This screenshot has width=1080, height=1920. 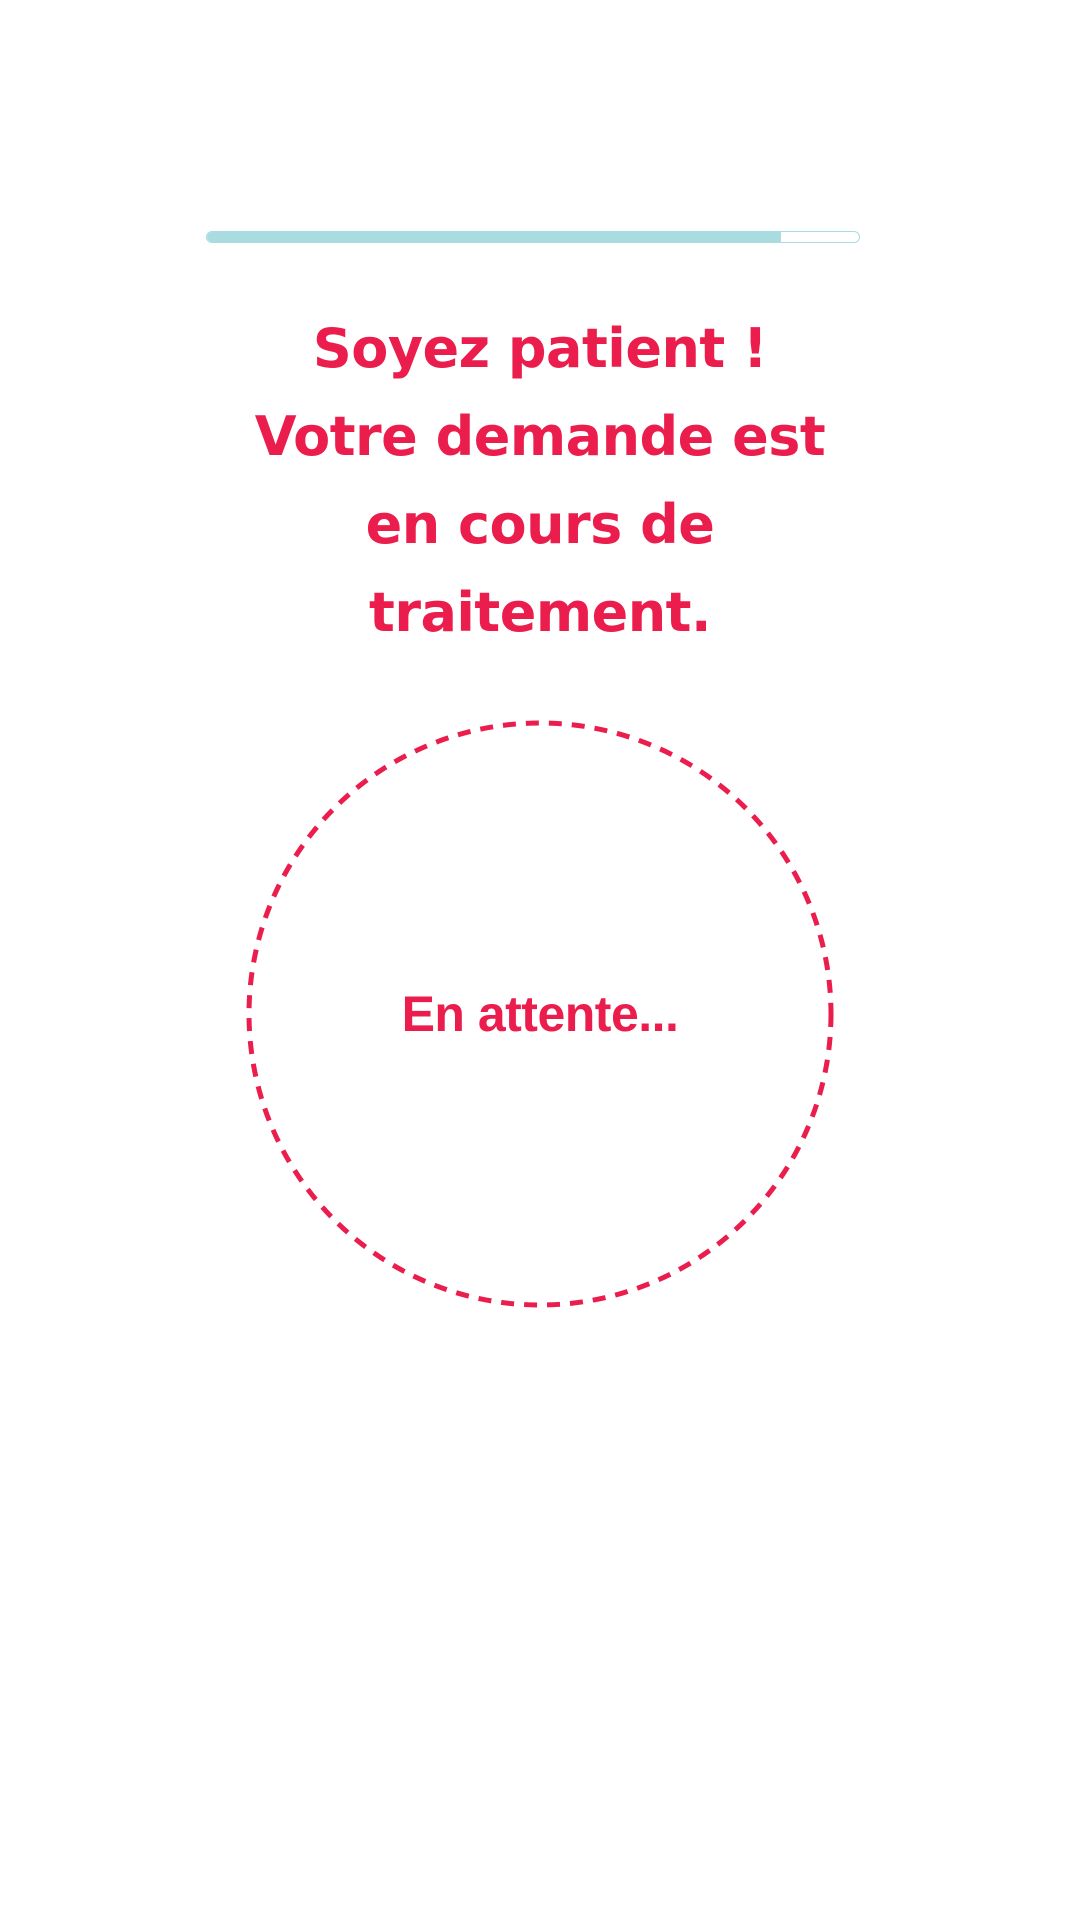 I want to click on progress-bar-fill, so click(x=494, y=237).